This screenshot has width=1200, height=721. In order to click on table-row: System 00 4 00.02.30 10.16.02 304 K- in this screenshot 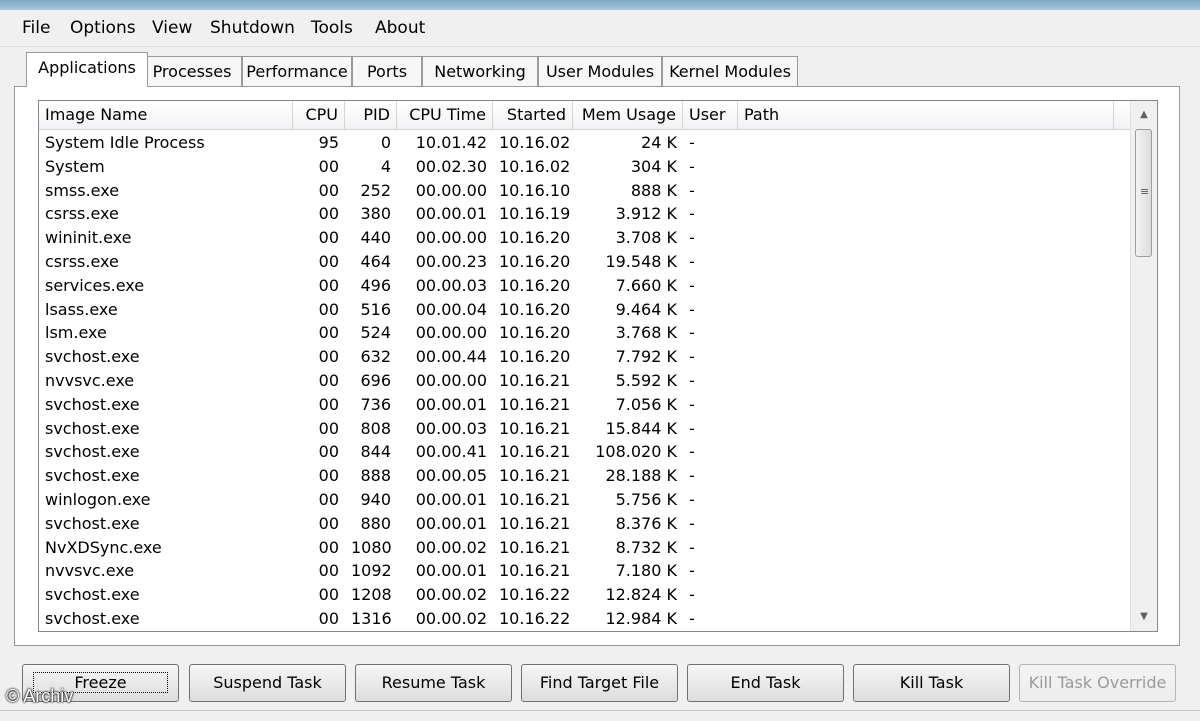, I will do `click(586, 167)`.